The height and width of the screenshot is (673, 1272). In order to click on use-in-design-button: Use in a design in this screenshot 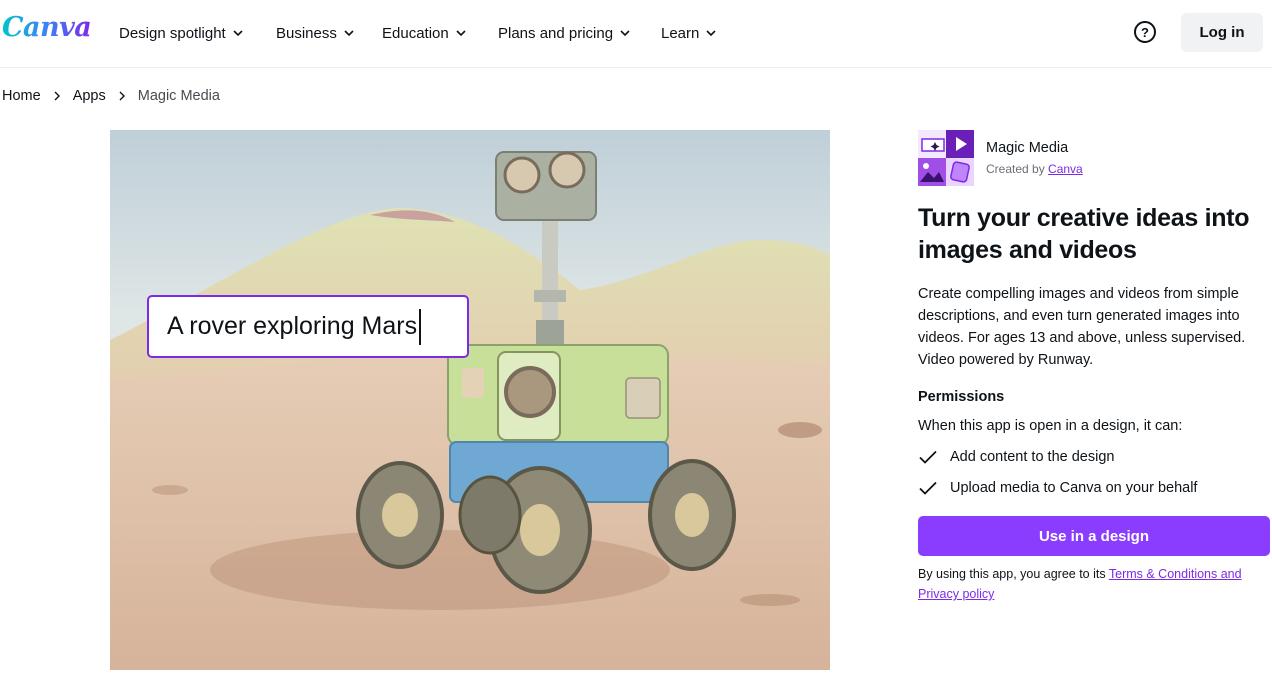, I will do `click(1094, 536)`.